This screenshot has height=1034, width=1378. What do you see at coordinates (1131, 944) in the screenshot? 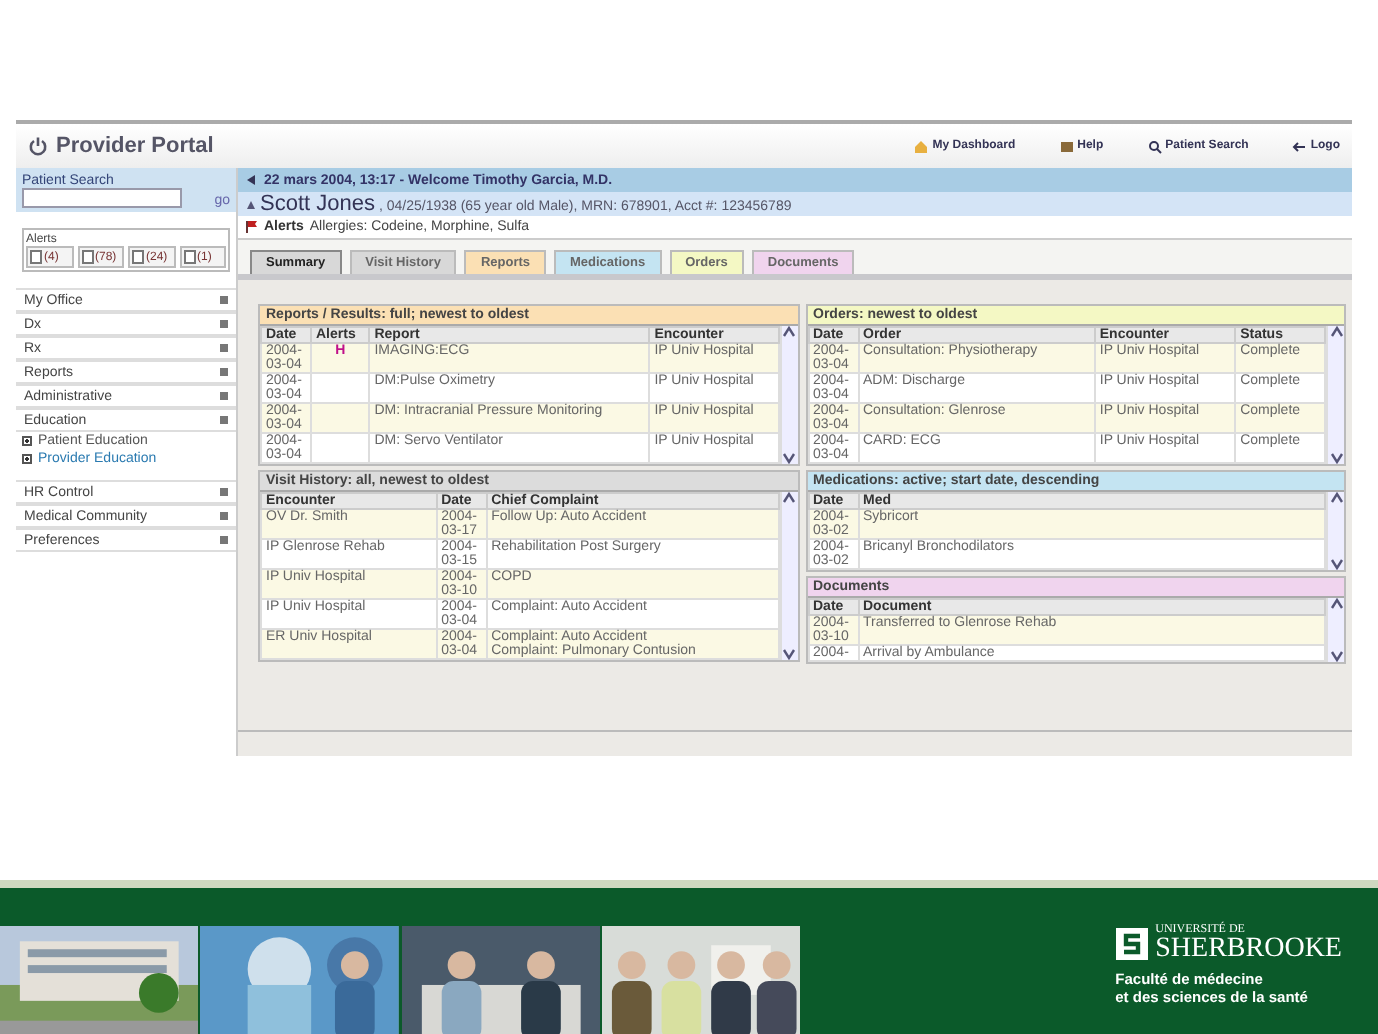
I see `logo-icon` at bounding box center [1131, 944].